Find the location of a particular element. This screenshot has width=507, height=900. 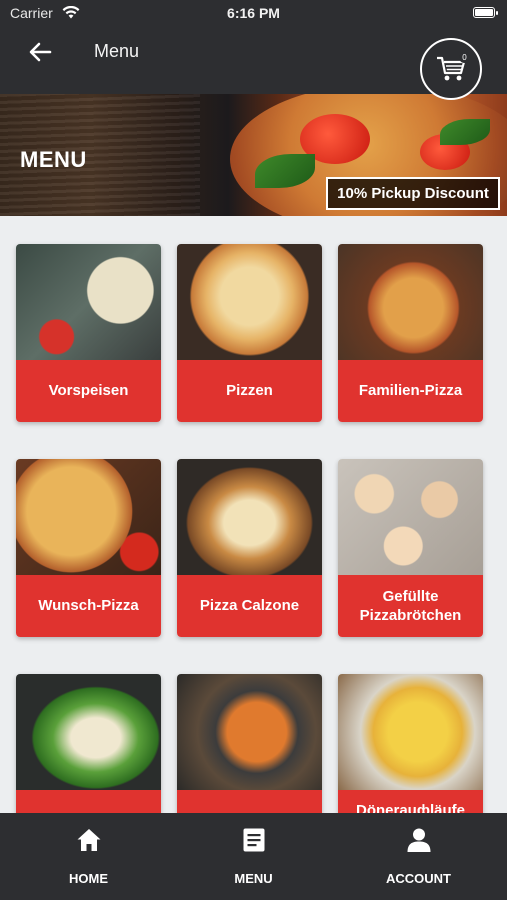

home-icon is located at coordinates (89, 840).